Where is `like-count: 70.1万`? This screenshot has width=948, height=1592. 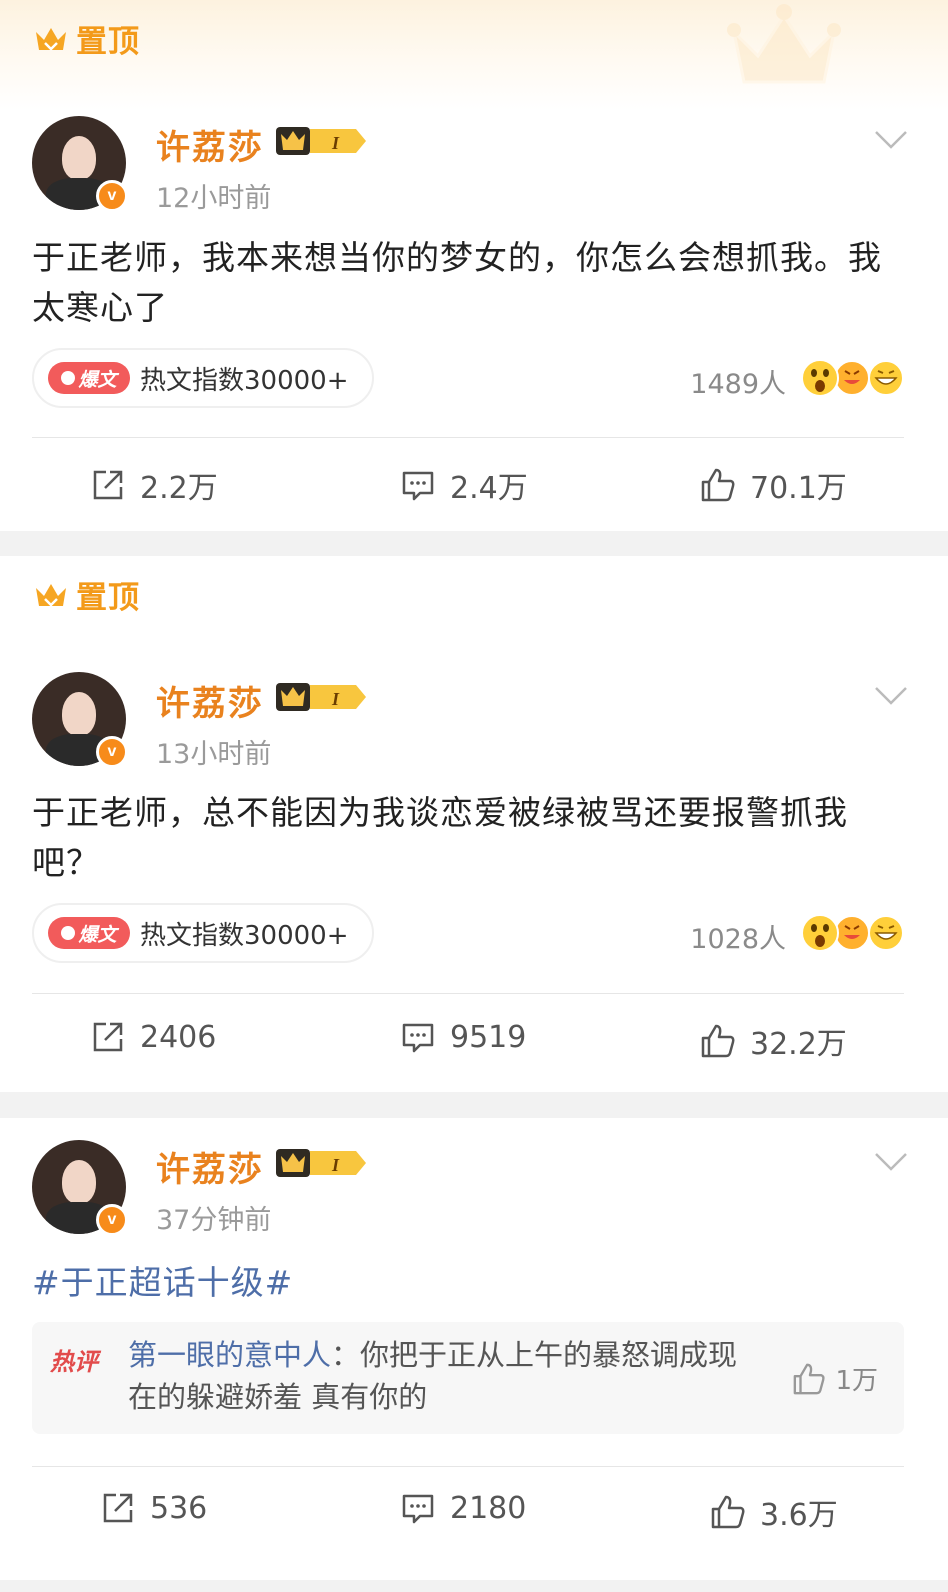
like-count: 70.1万 is located at coordinates (798, 488).